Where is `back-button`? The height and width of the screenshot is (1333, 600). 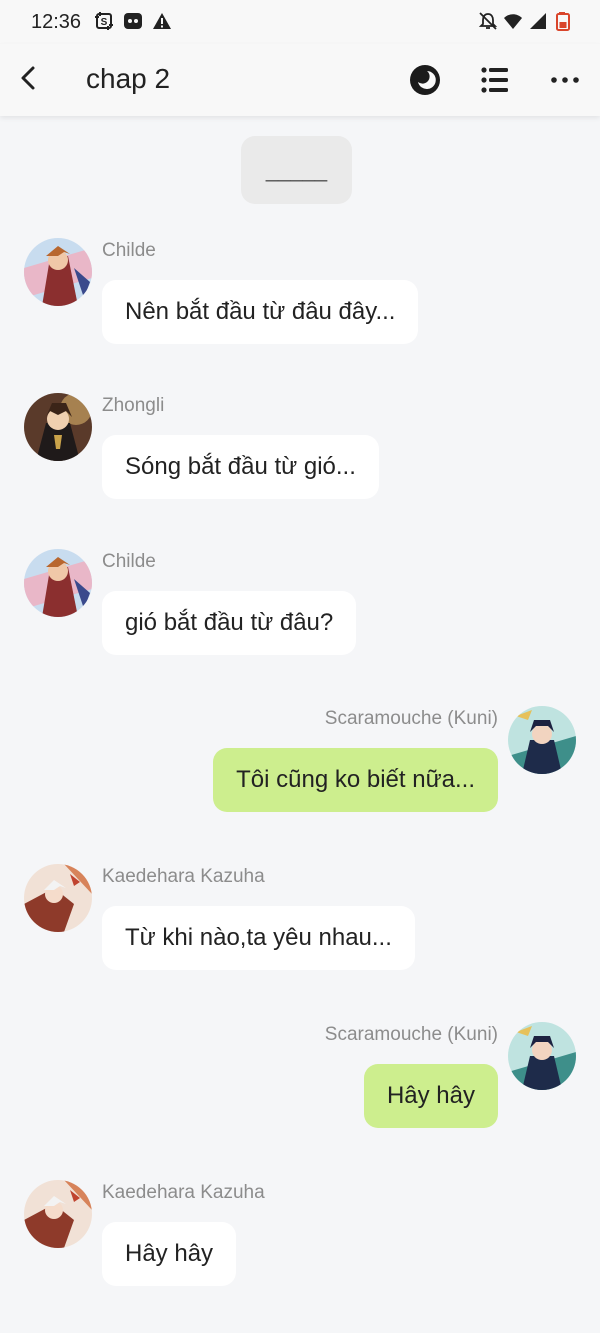
back-button is located at coordinates (30, 78).